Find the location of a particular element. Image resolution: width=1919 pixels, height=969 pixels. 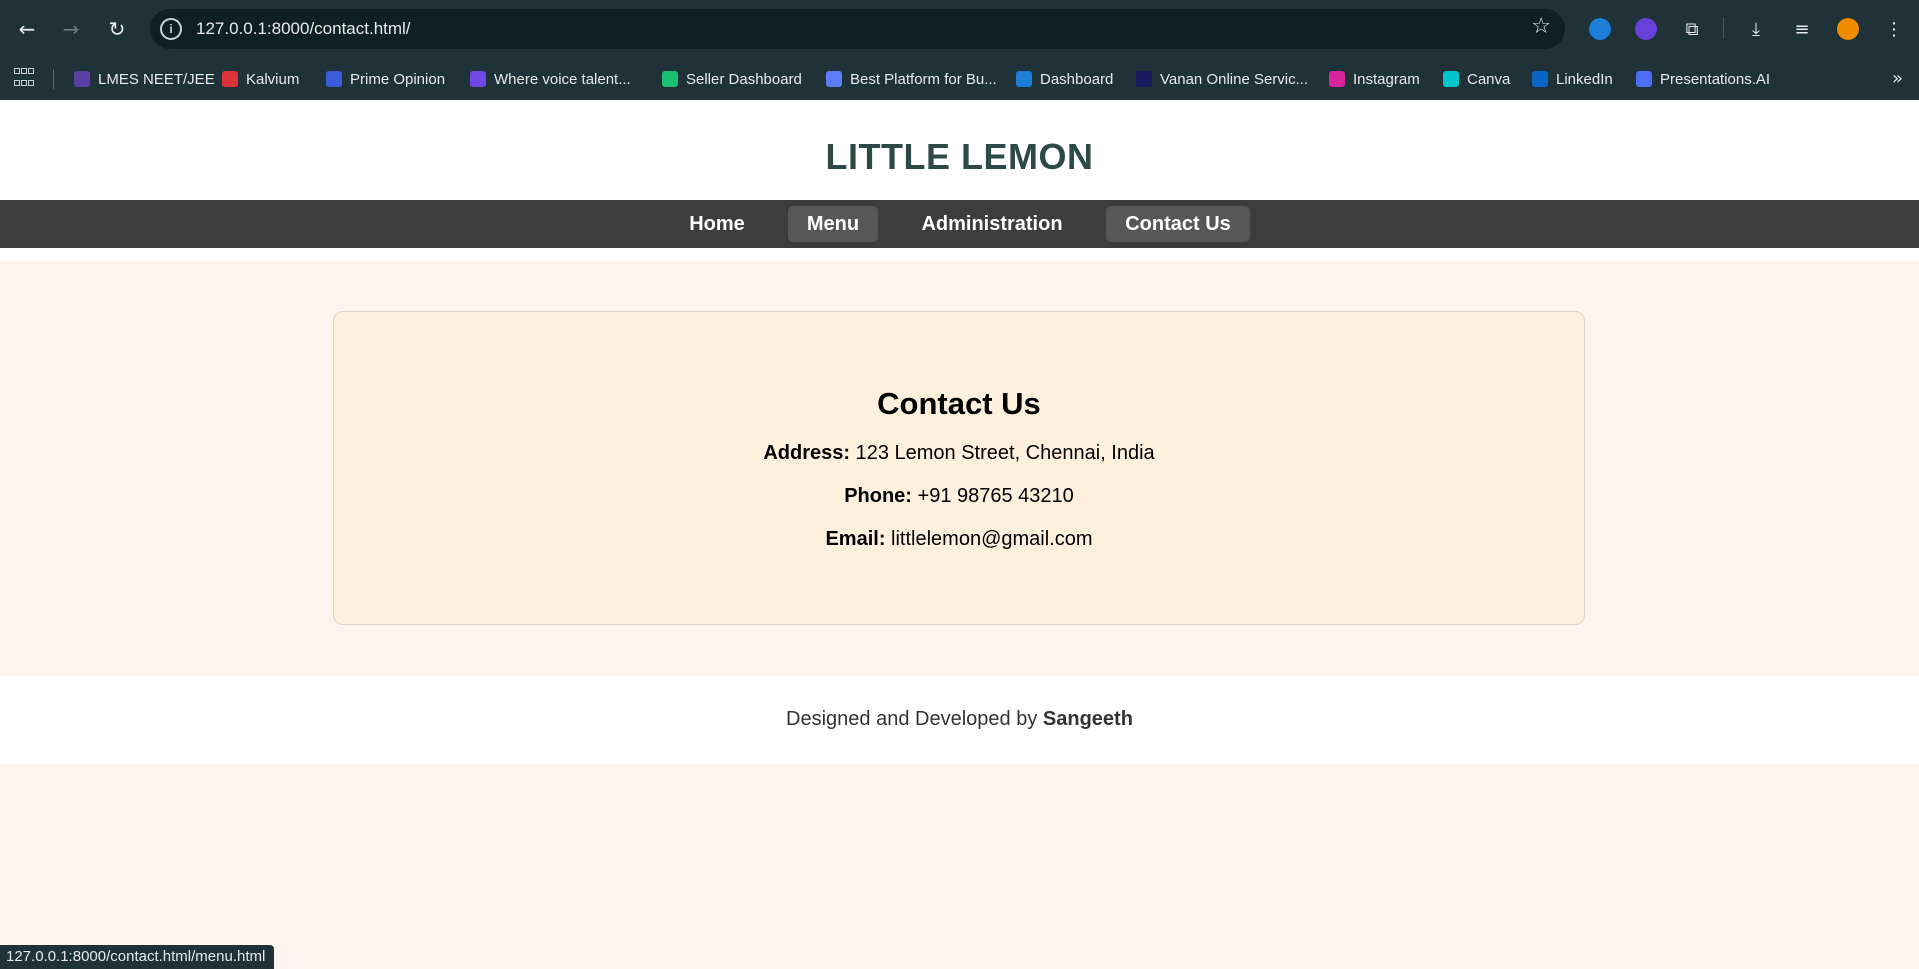

phone-line: Phone: +91 98765 43210 is located at coordinates (959, 496).